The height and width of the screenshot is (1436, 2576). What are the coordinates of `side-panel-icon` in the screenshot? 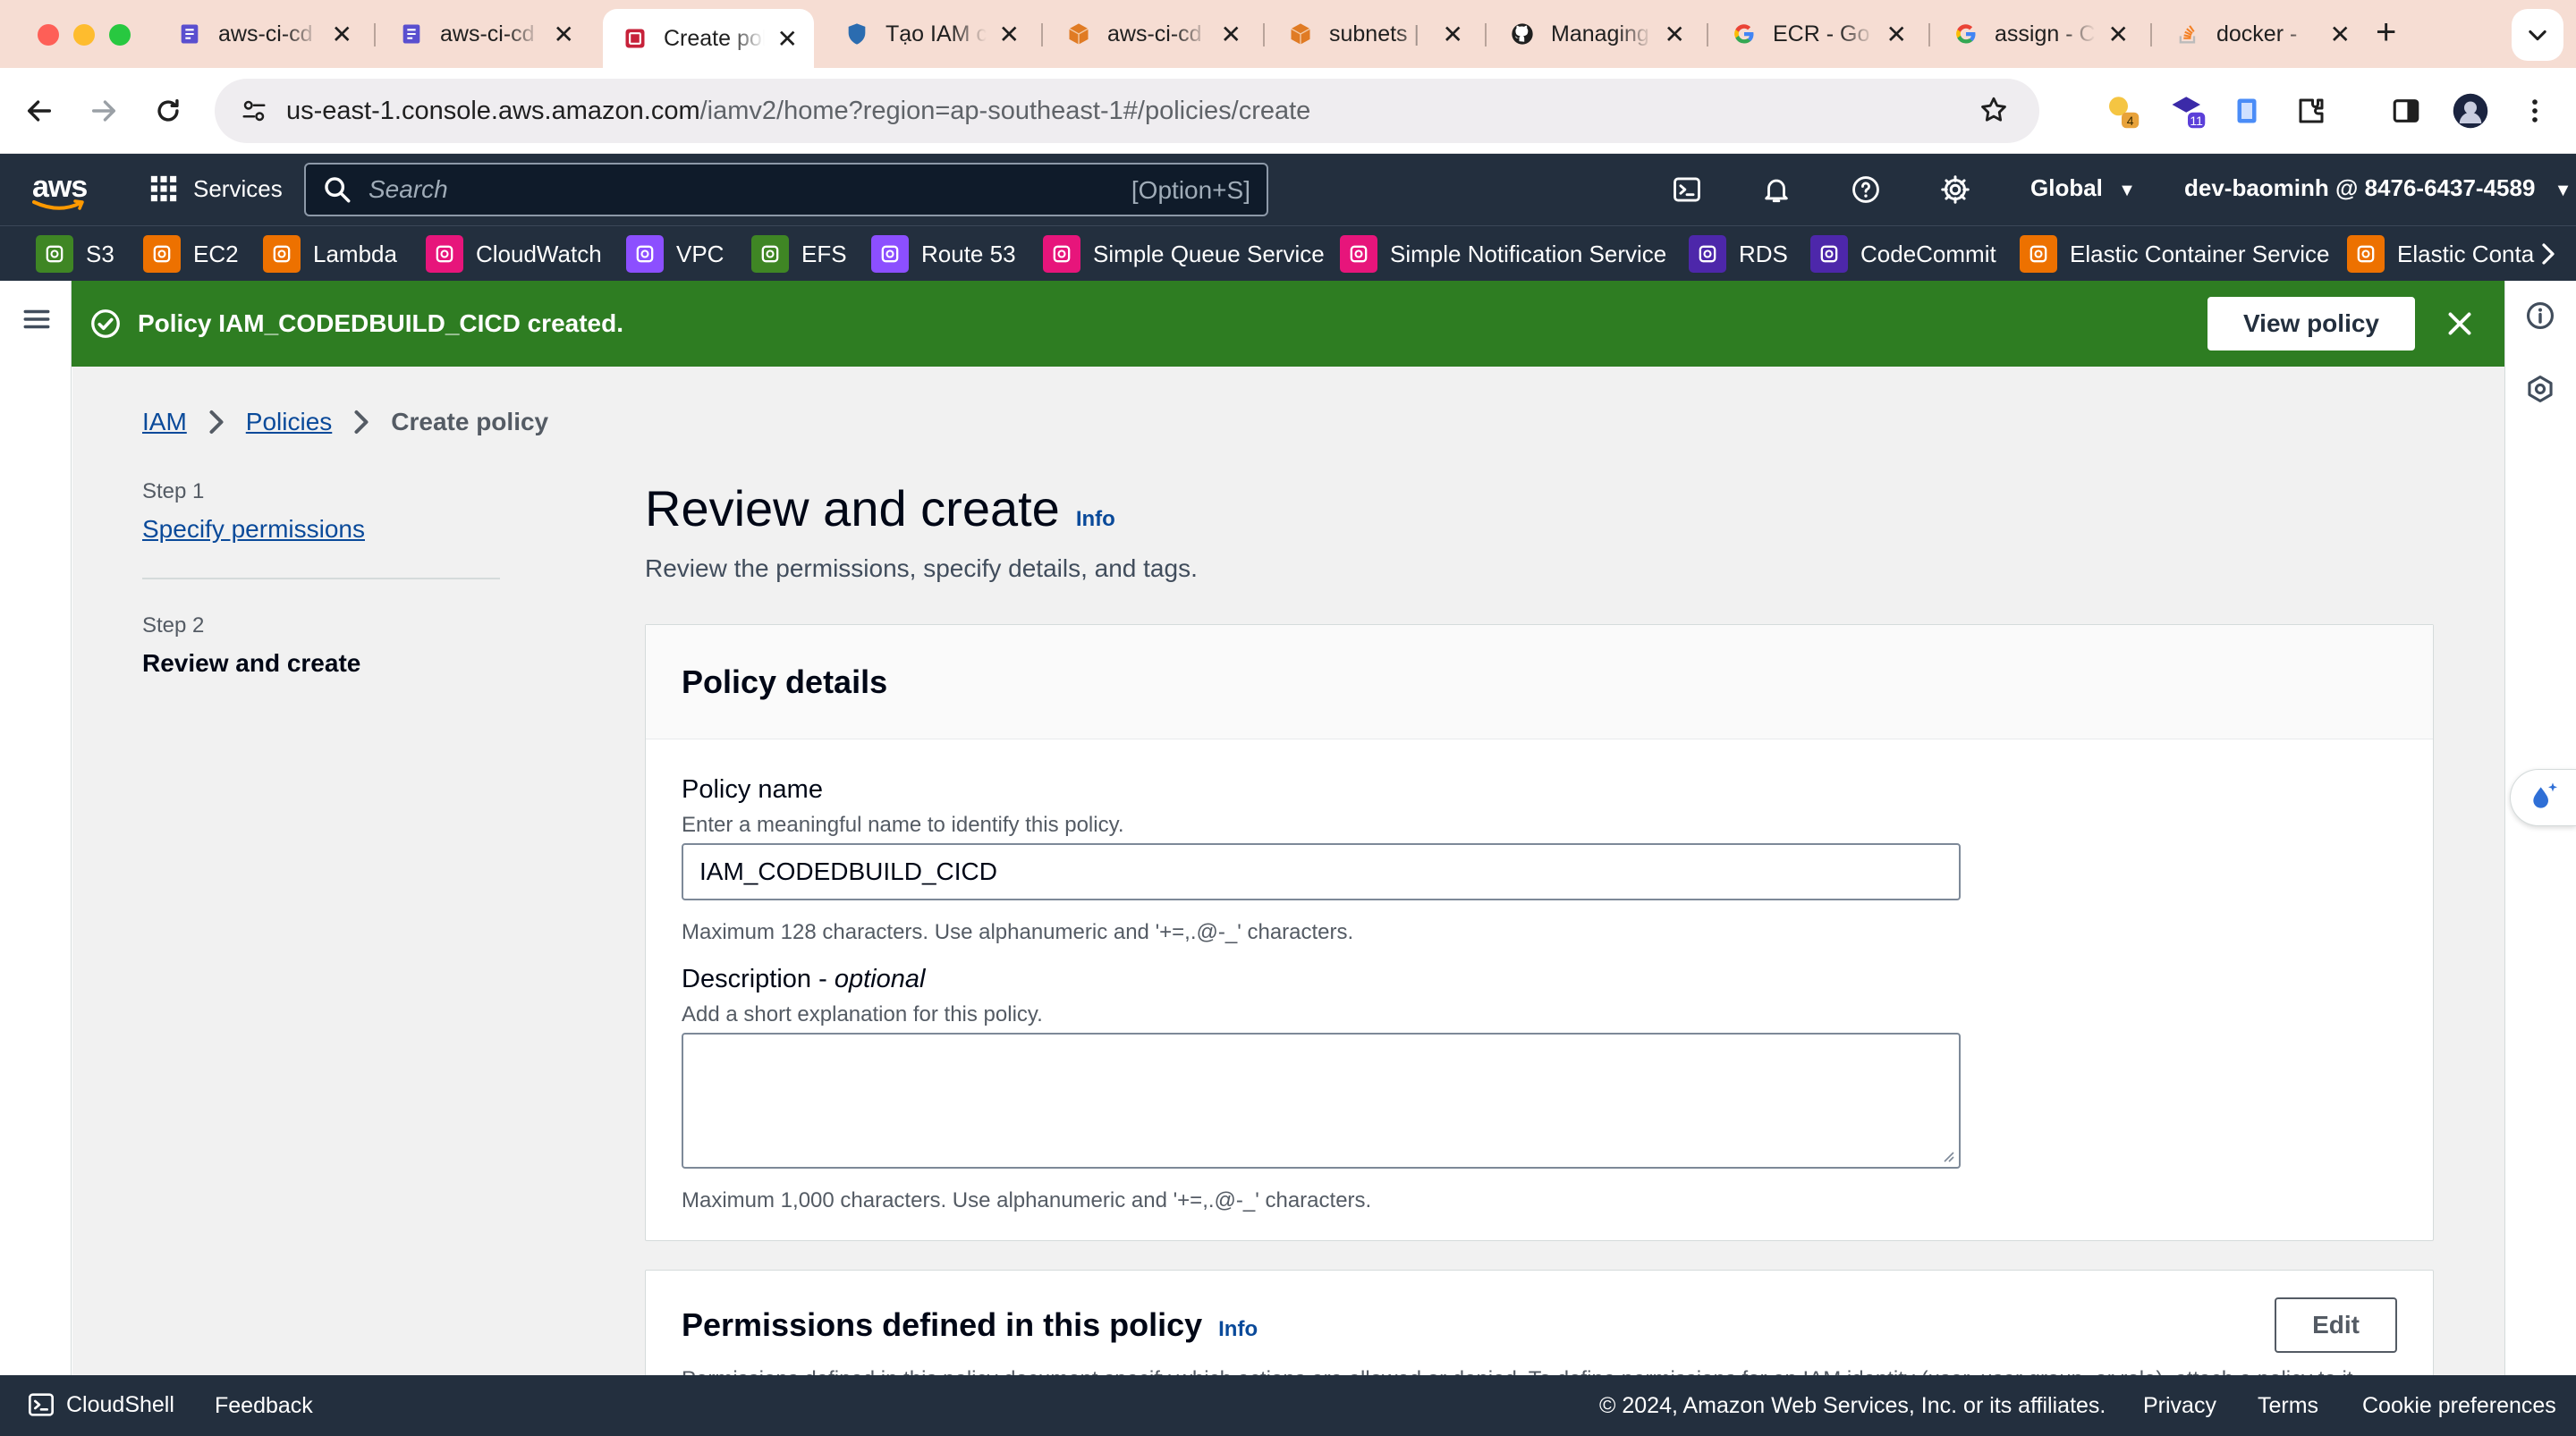 It's located at (2406, 110).